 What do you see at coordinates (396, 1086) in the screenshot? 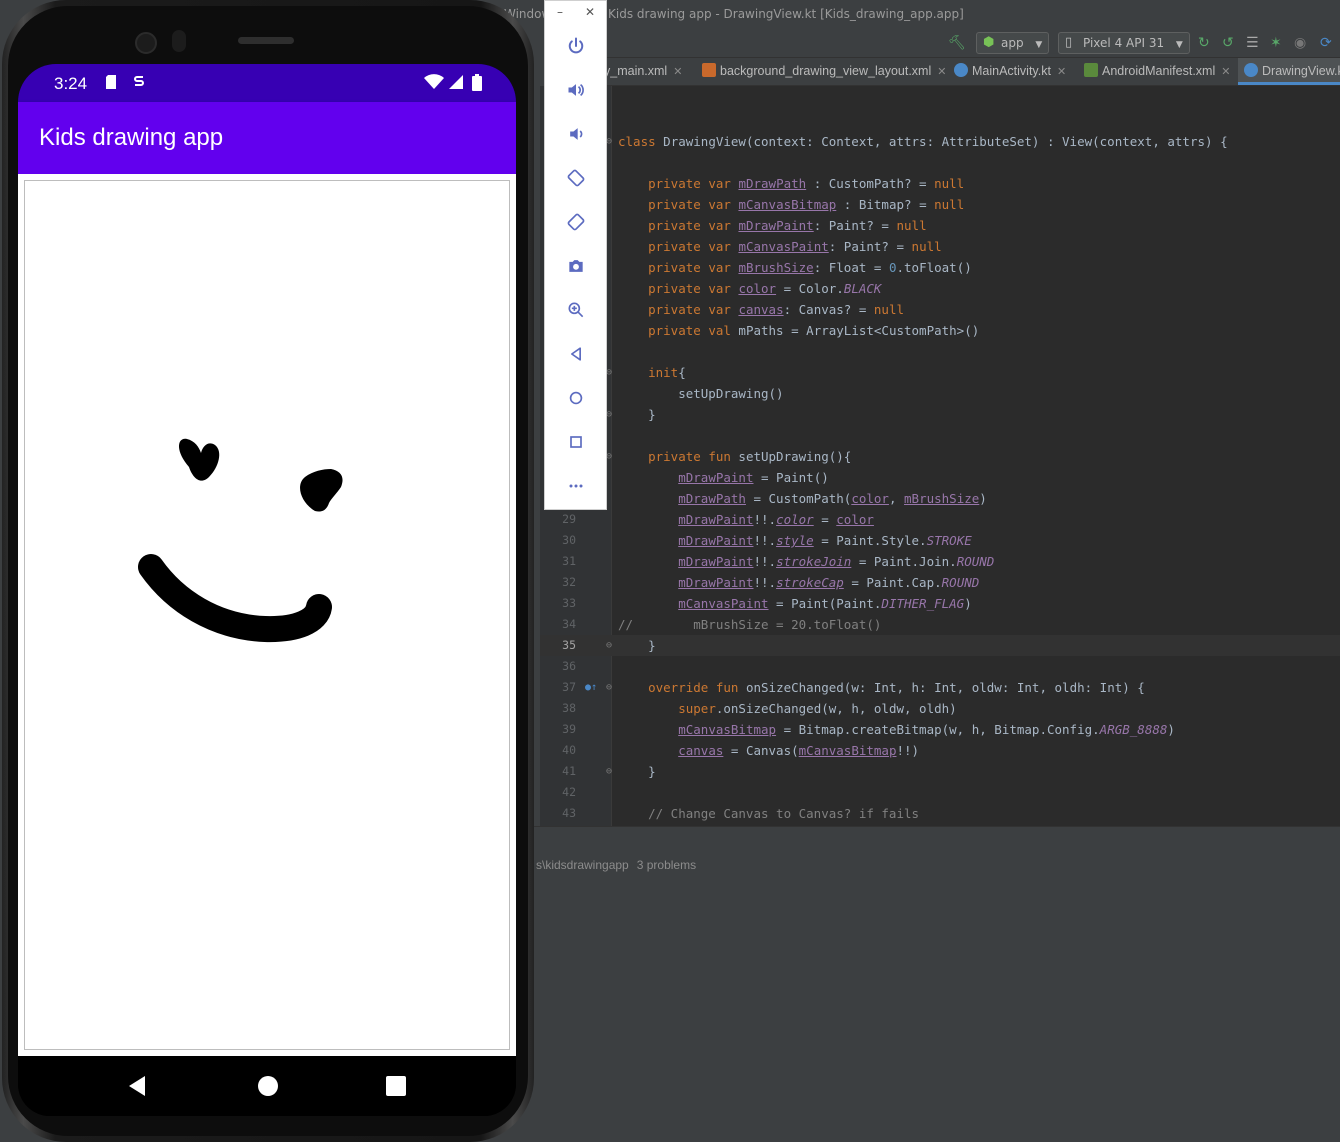
I see `nav-overview-button` at bounding box center [396, 1086].